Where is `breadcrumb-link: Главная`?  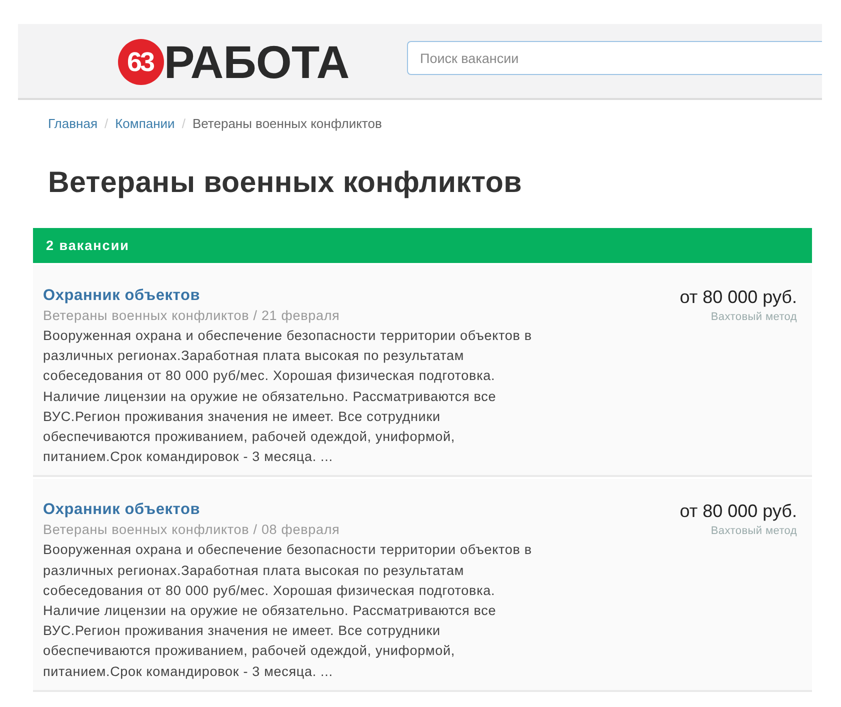
breadcrumb-link: Главная is located at coordinates (73, 123).